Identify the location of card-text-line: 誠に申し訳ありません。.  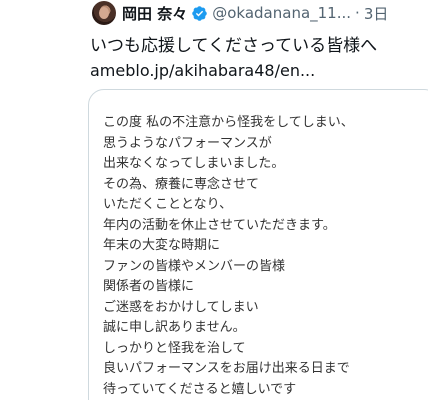
(174, 327).